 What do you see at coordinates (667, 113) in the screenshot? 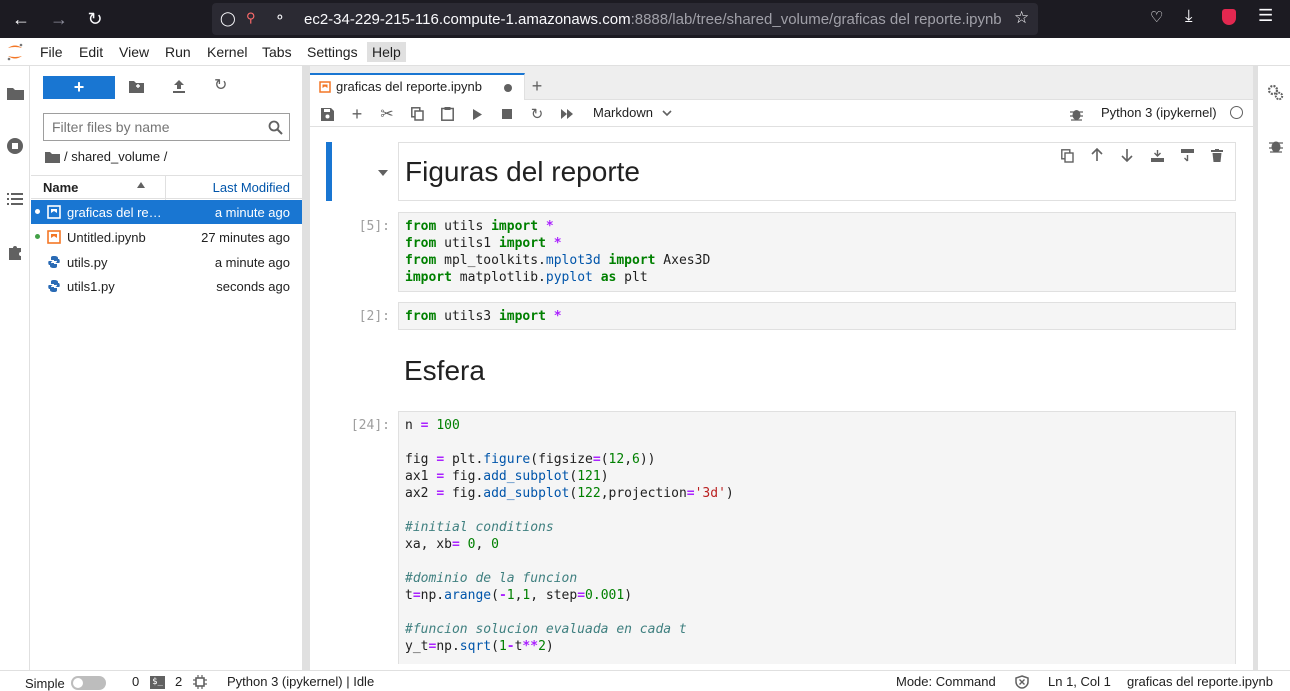
I see `chevron-down-icon` at bounding box center [667, 113].